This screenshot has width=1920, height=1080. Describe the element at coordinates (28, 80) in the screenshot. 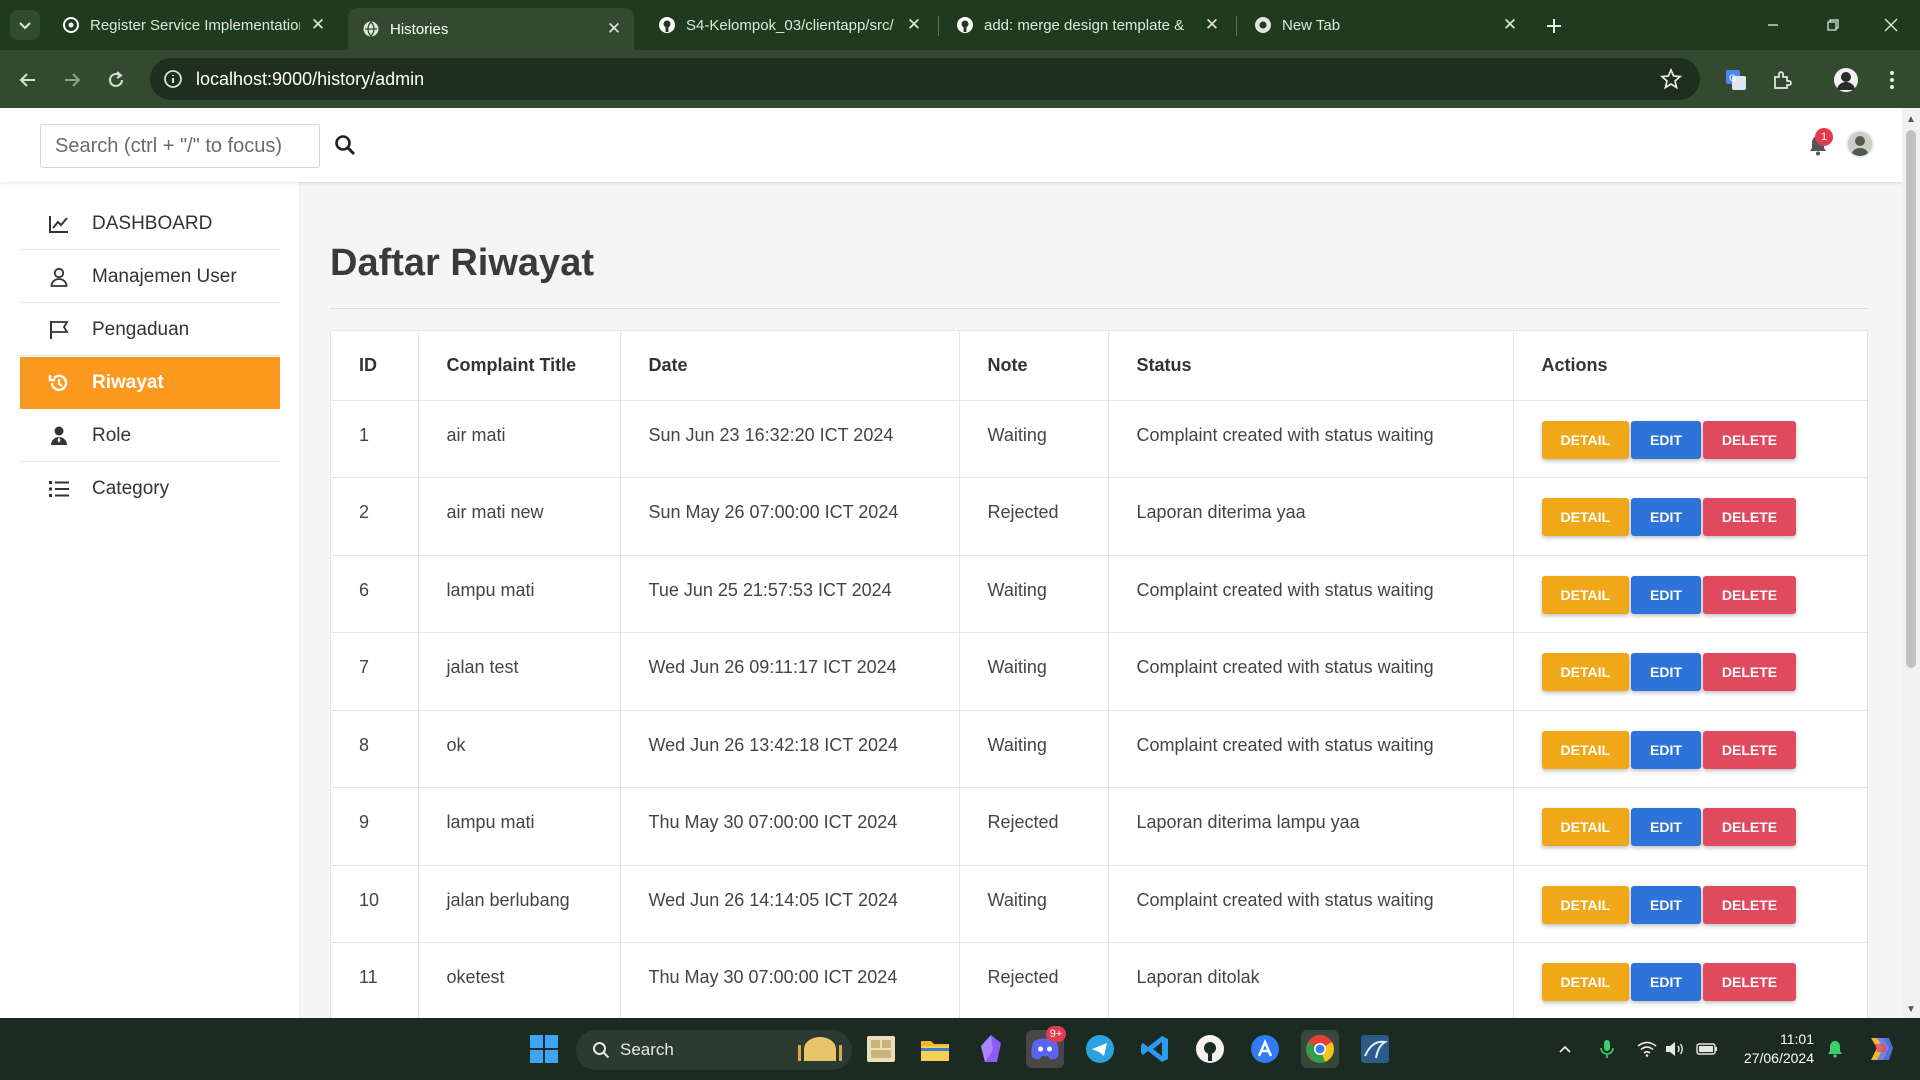

I see `back-button` at that location.